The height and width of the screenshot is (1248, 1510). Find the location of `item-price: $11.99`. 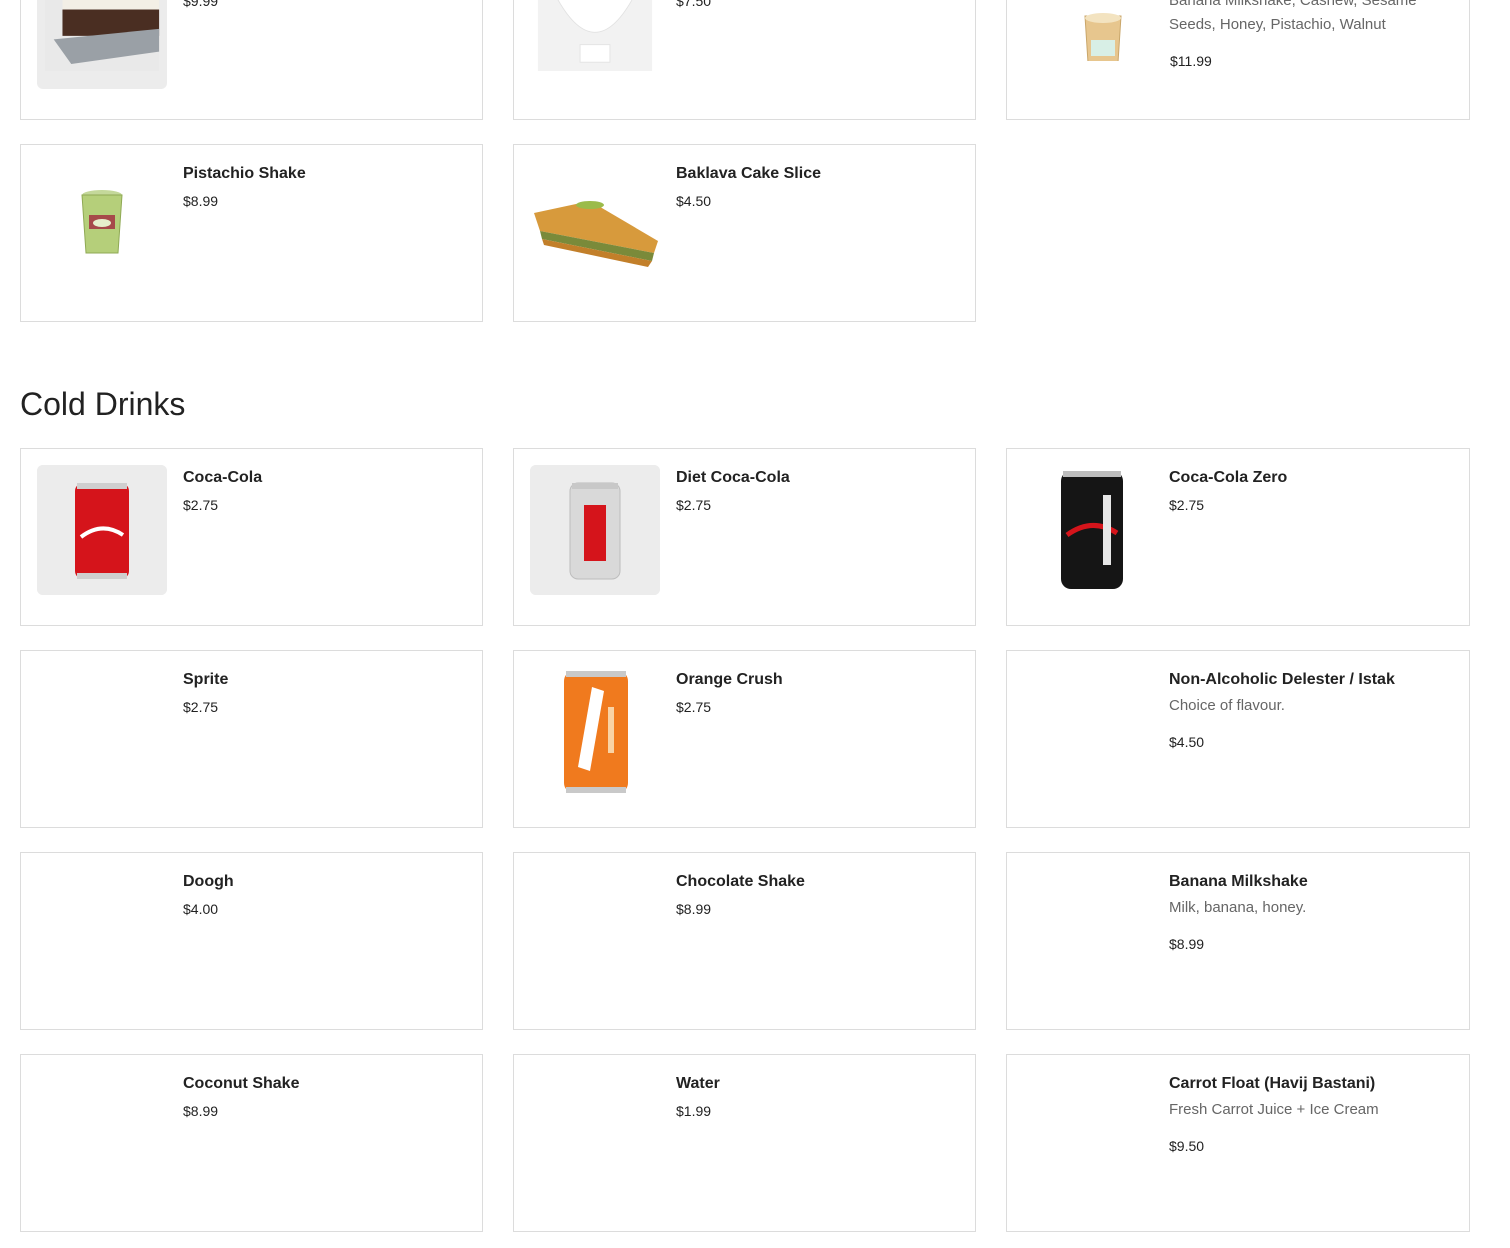

item-price: $11.99 is located at coordinates (1191, 61).